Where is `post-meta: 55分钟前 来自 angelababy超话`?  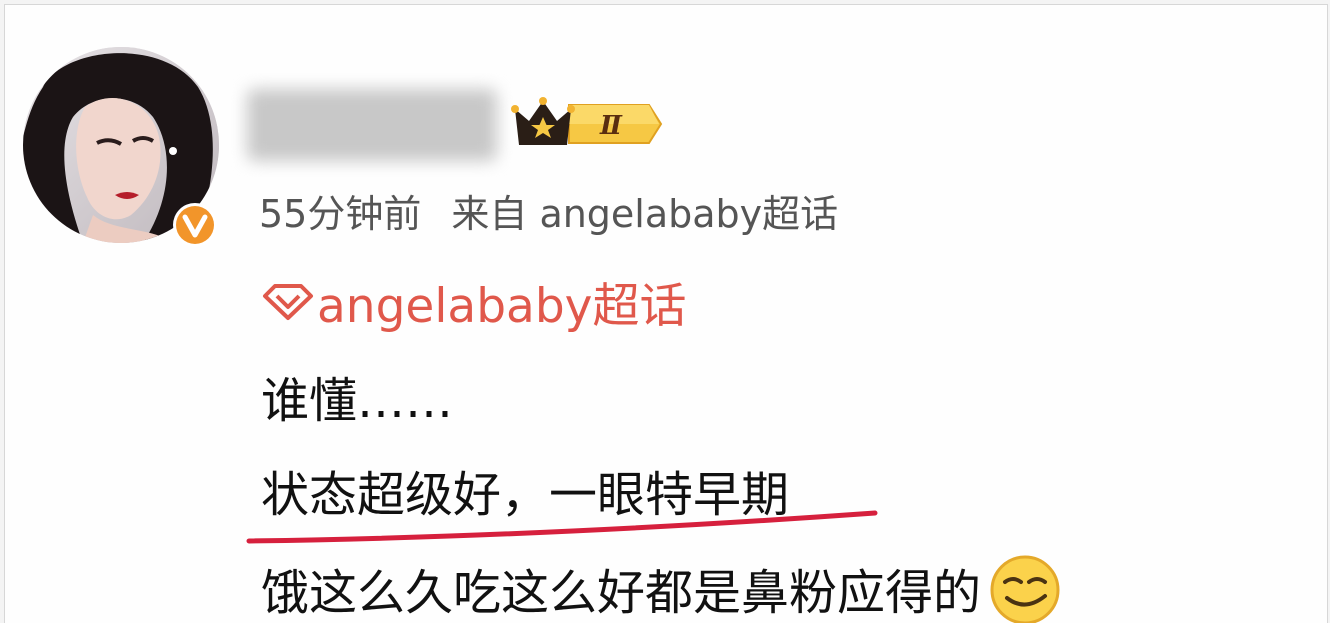
post-meta: 55分钟前 来自 angelababy超话 is located at coordinates (548, 210).